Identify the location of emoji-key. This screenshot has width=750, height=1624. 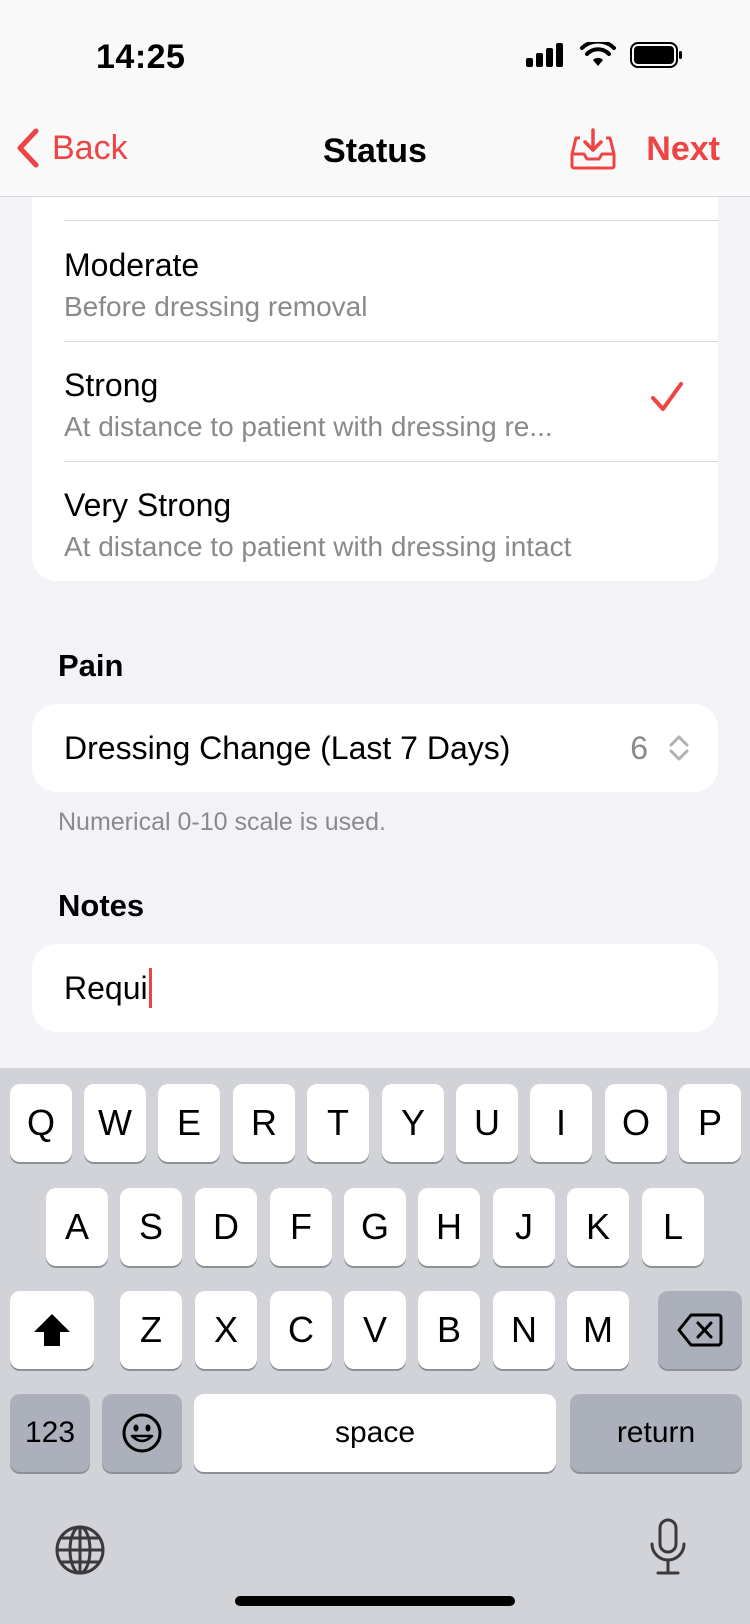
(142, 1433).